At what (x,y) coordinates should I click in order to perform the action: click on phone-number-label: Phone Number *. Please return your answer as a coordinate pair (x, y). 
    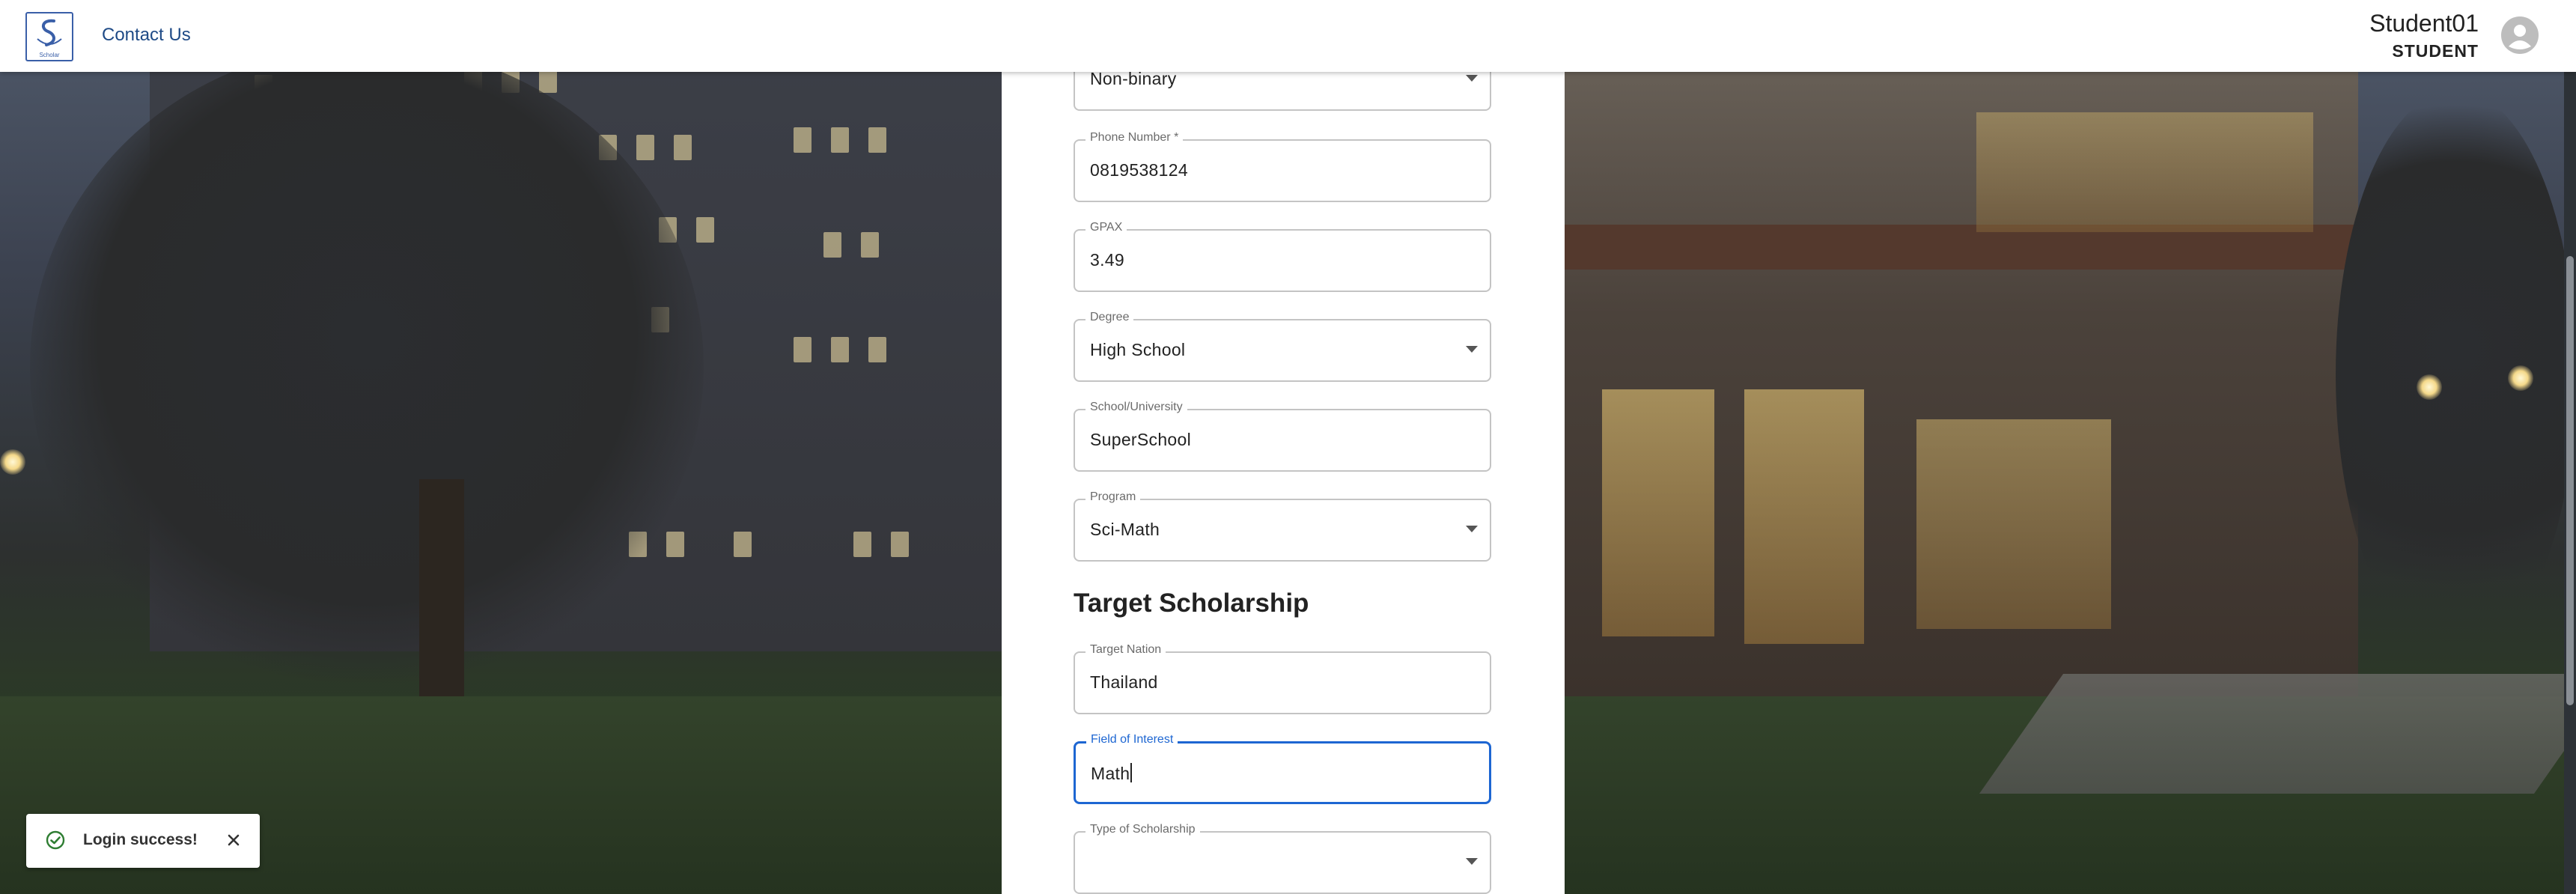
    Looking at the image, I should click on (1134, 138).